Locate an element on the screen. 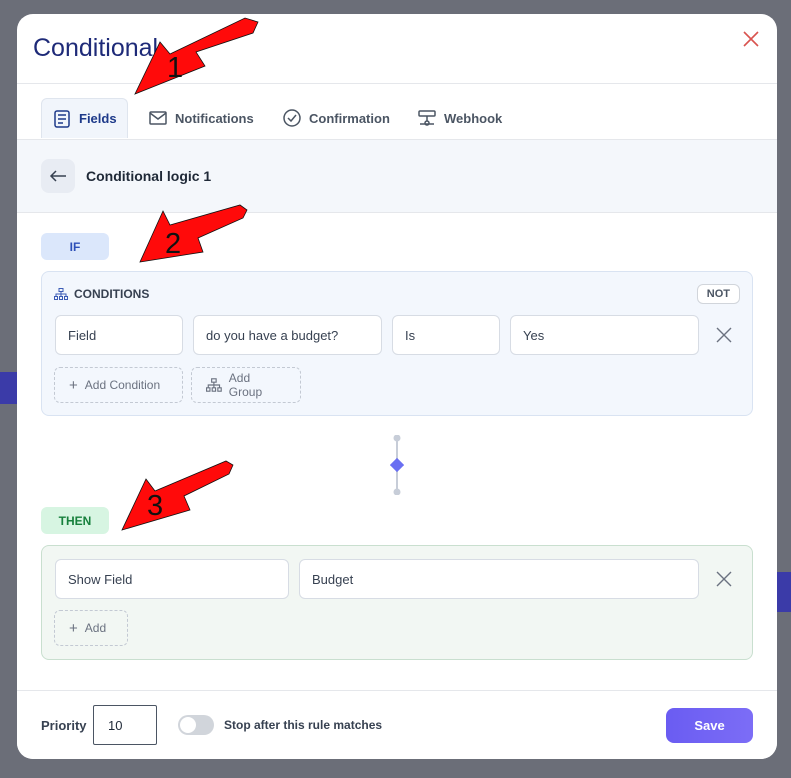 This screenshot has height=778, width=791. arrow-left-icon is located at coordinates (57, 176).